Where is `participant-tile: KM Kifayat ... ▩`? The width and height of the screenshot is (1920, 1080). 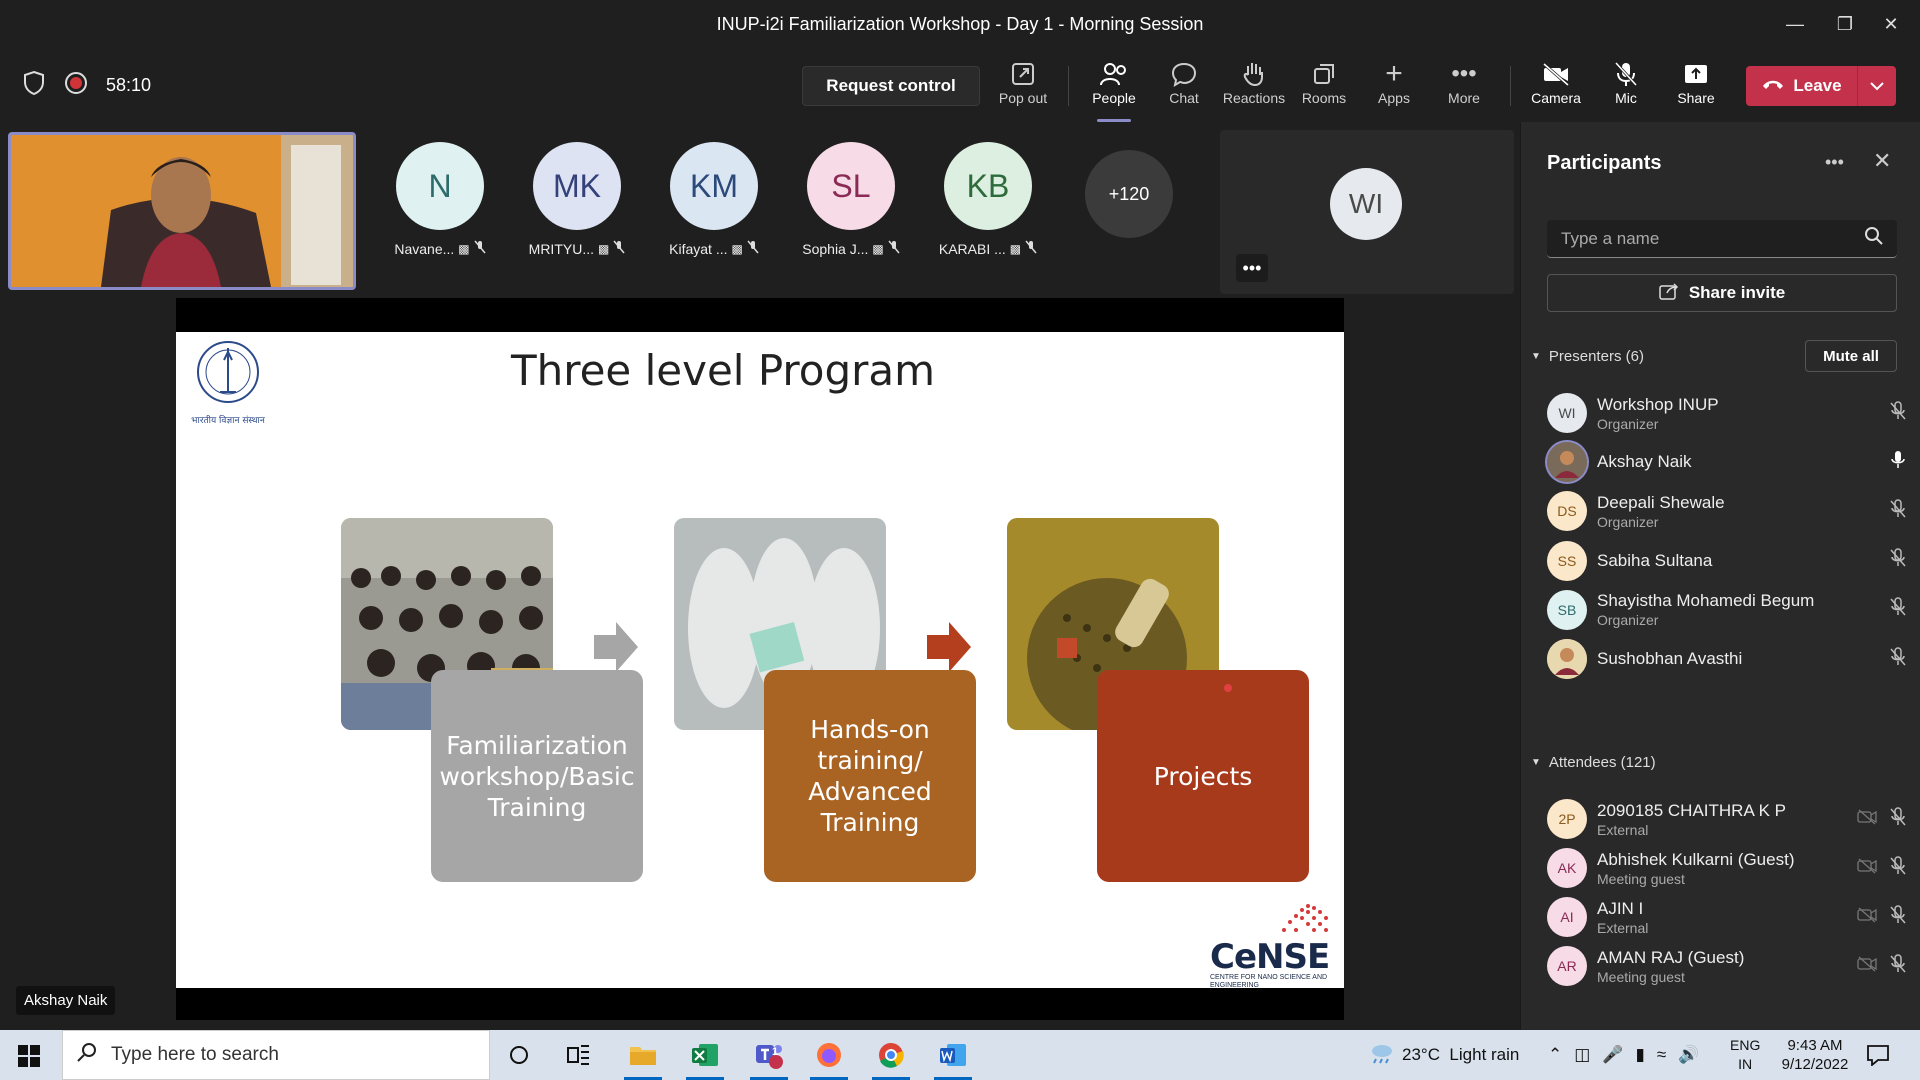 participant-tile: KM Kifayat ... ▩ is located at coordinates (714, 199).